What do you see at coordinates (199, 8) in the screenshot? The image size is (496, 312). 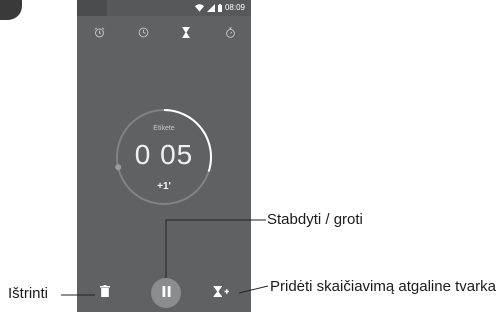 I see `wifi-icon` at bounding box center [199, 8].